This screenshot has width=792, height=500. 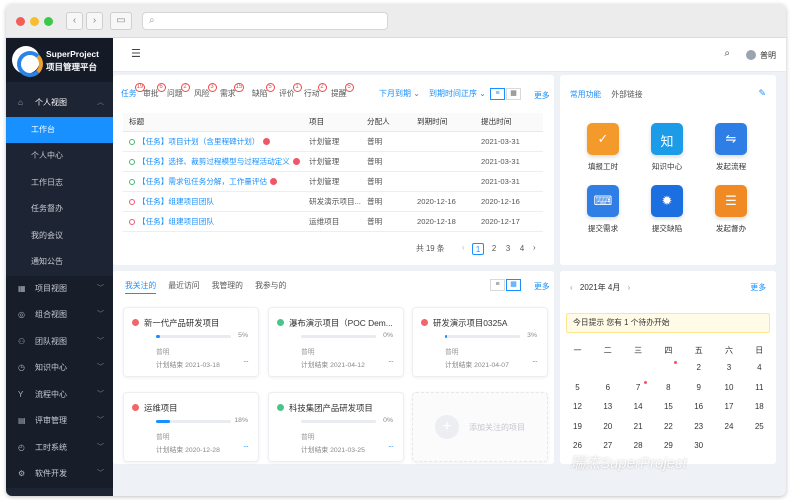 What do you see at coordinates (59, 474) in the screenshot?
I see `sidebar-group-software-dev: ⚙ 软件开发 ﹀` at bounding box center [59, 474].